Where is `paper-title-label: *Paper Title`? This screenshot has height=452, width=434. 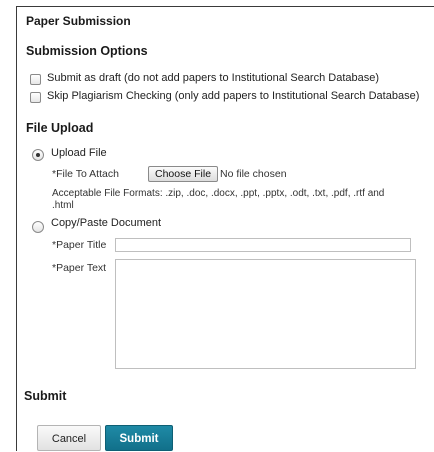 paper-title-label: *Paper Title is located at coordinates (79, 245).